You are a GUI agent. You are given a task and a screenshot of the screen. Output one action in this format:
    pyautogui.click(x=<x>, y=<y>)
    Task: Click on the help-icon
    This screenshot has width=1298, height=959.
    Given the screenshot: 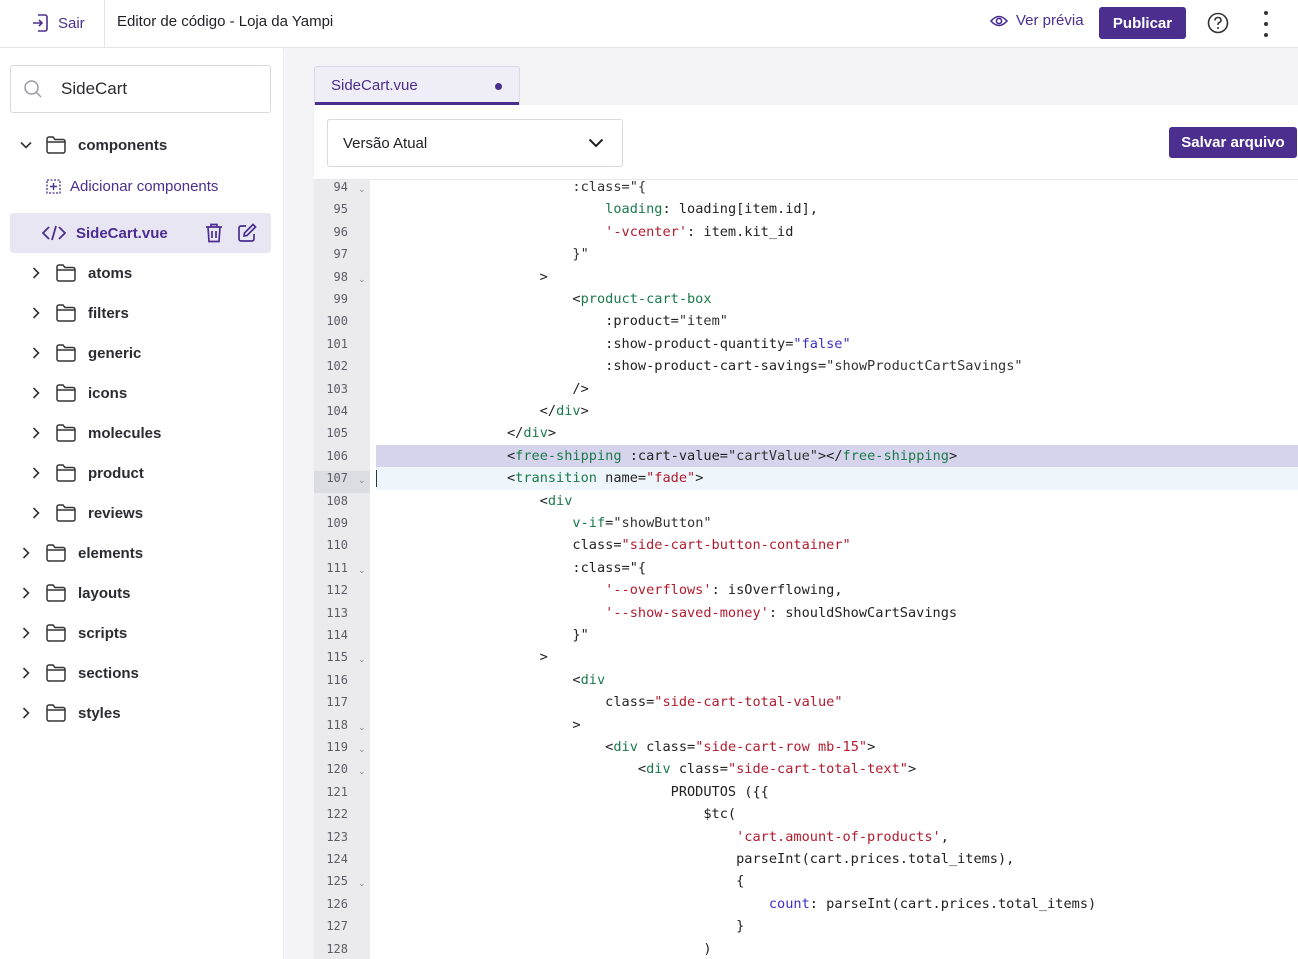 What is the action you would take?
    pyautogui.click(x=1218, y=23)
    